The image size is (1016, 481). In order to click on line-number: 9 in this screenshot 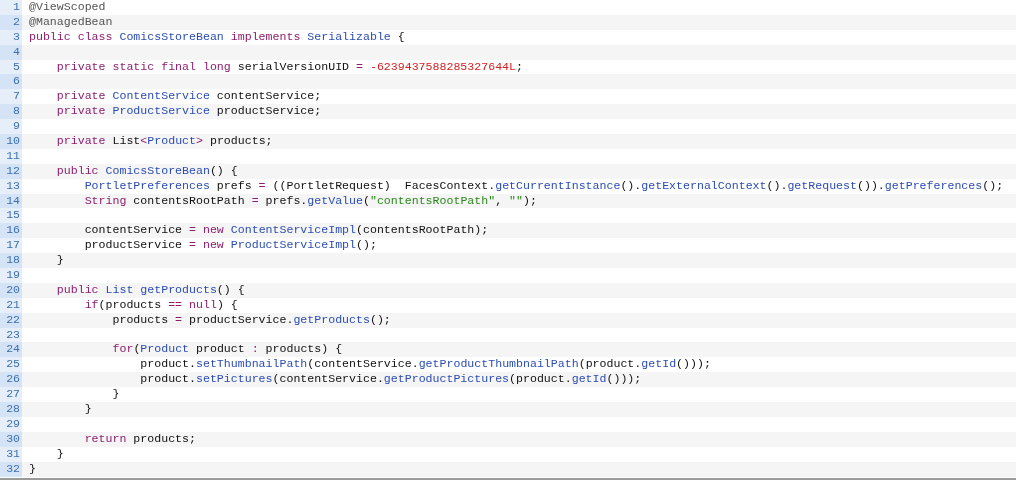, I will do `click(16, 126)`.